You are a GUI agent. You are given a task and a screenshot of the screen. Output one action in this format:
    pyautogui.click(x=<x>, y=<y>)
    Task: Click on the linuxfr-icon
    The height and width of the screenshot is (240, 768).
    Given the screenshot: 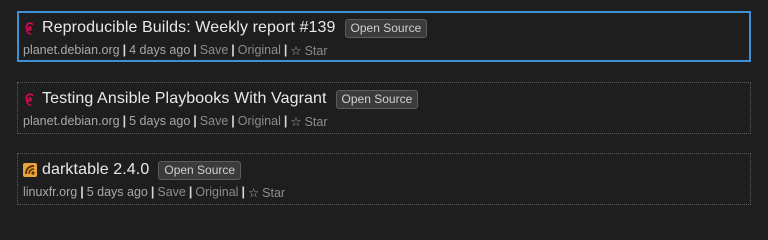 What is the action you would take?
    pyautogui.click(x=30, y=170)
    